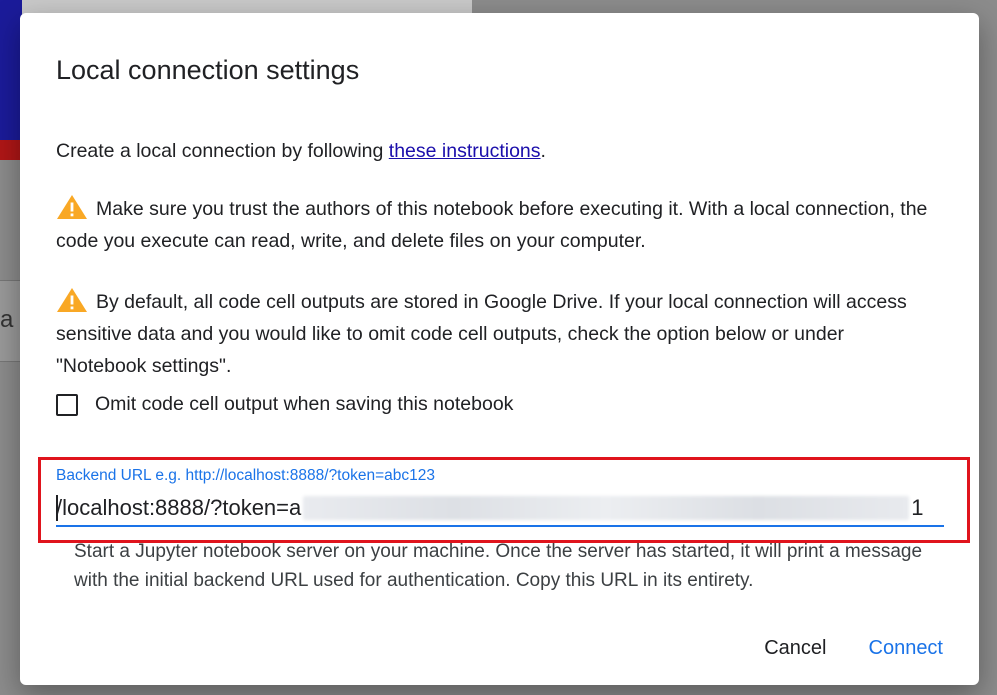  I want to click on background-toolbar, so click(247, 7).